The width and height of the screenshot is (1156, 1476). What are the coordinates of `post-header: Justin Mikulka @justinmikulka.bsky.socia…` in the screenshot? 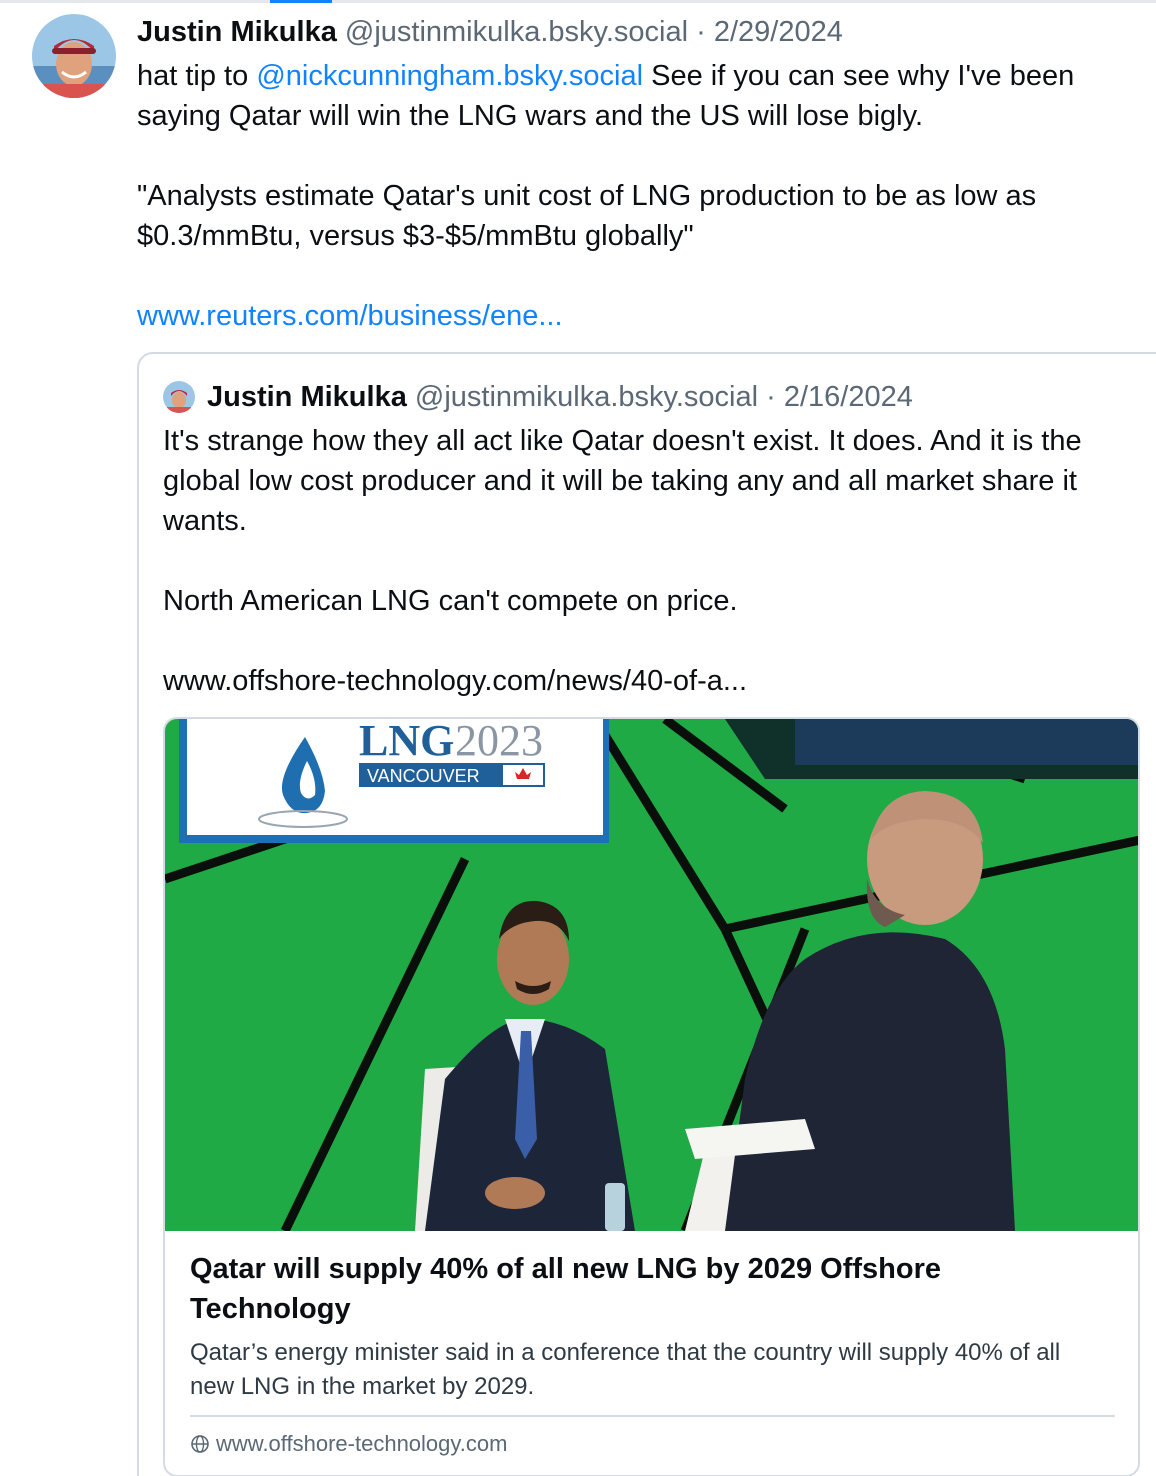 It's located at (490, 32).